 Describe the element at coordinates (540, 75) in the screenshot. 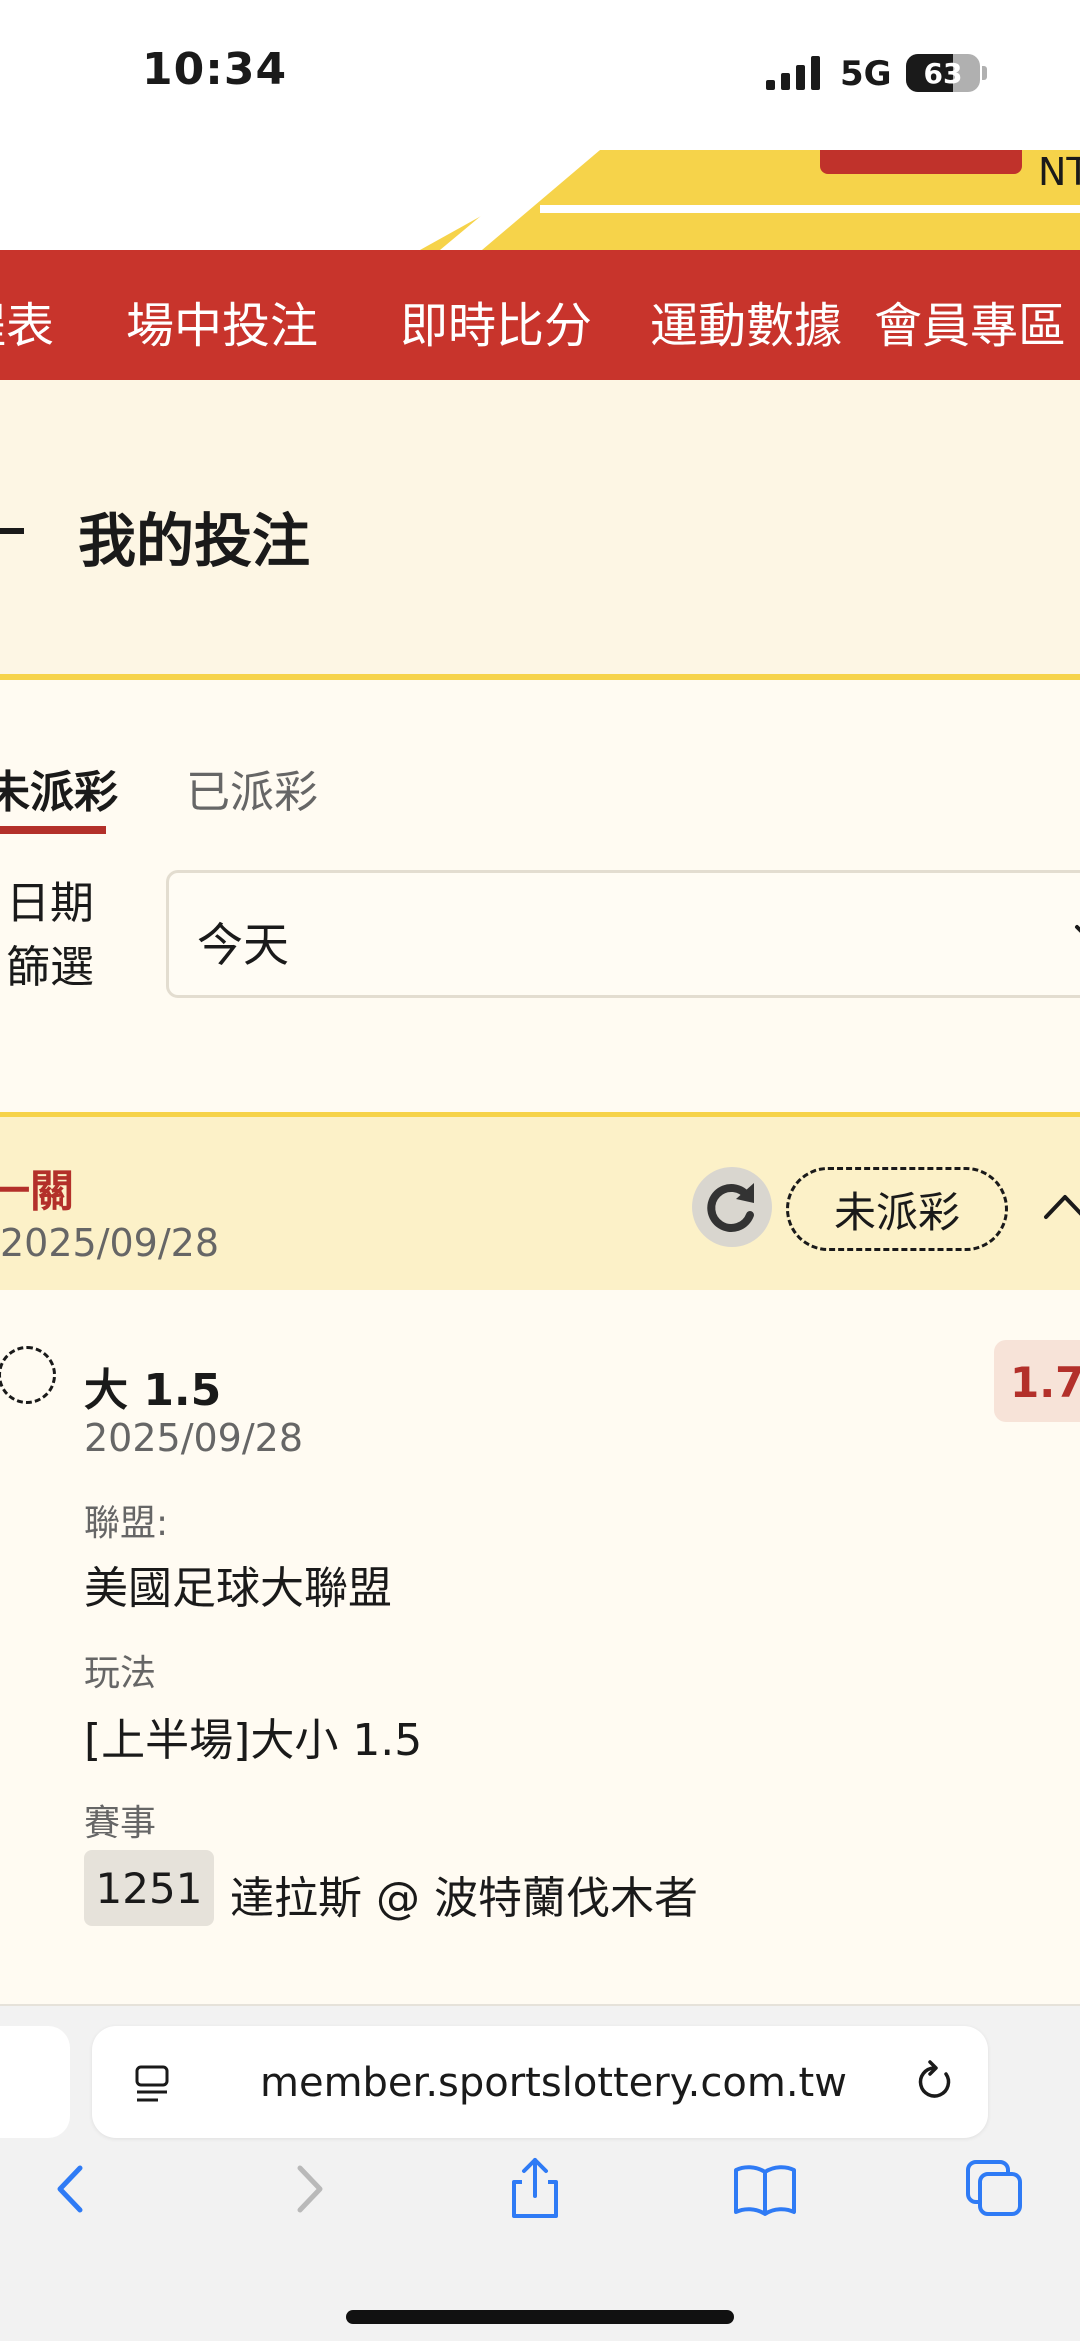

I see `status-bar: 10:34 5G 63` at that location.